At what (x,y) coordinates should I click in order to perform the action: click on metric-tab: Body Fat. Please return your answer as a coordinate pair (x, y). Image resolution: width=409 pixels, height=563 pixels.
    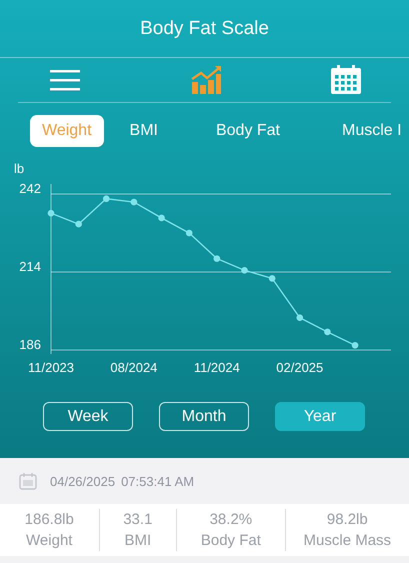
    Looking at the image, I should click on (248, 130).